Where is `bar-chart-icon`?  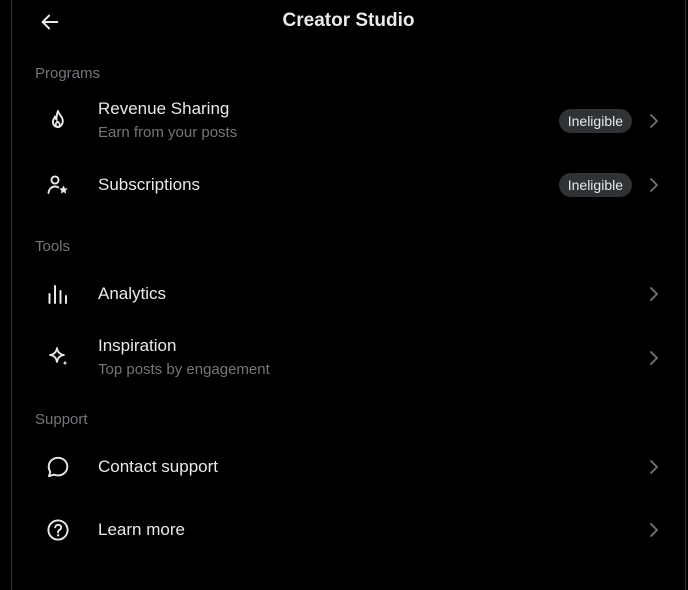
bar-chart-icon is located at coordinates (58, 294).